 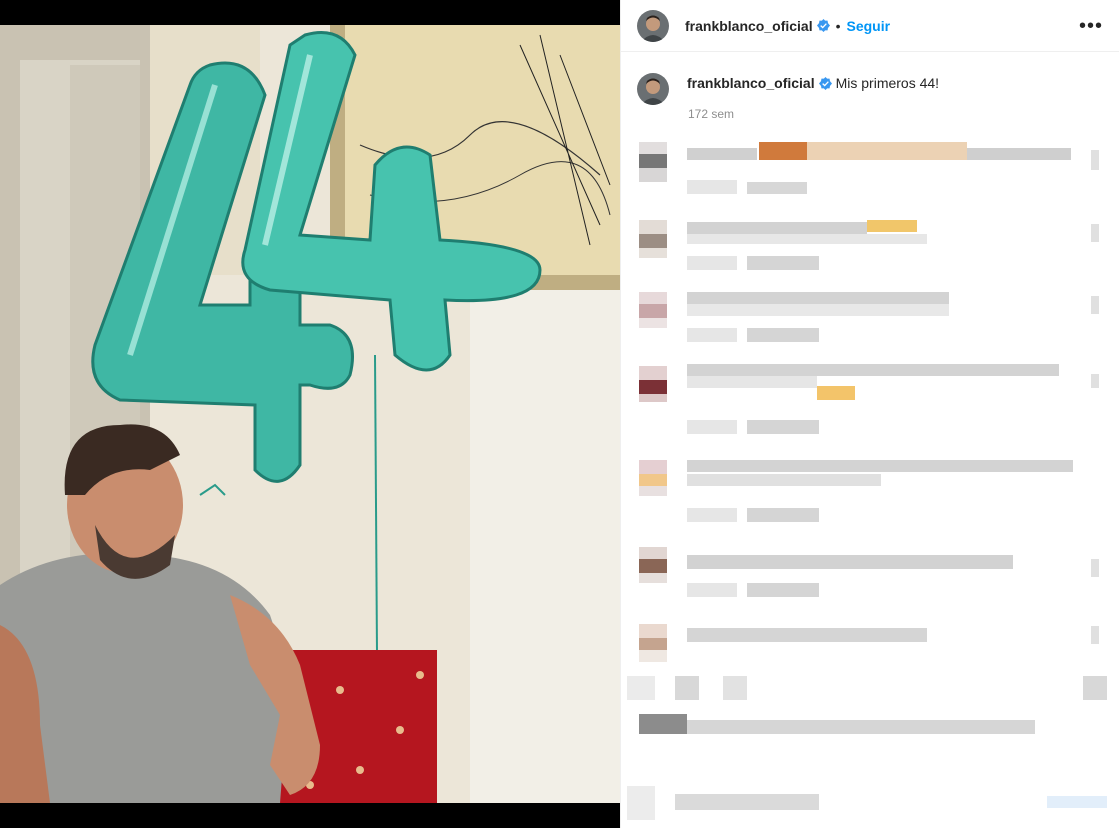 I want to click on more-options-icon: •••, so click(x=1091, y=26).